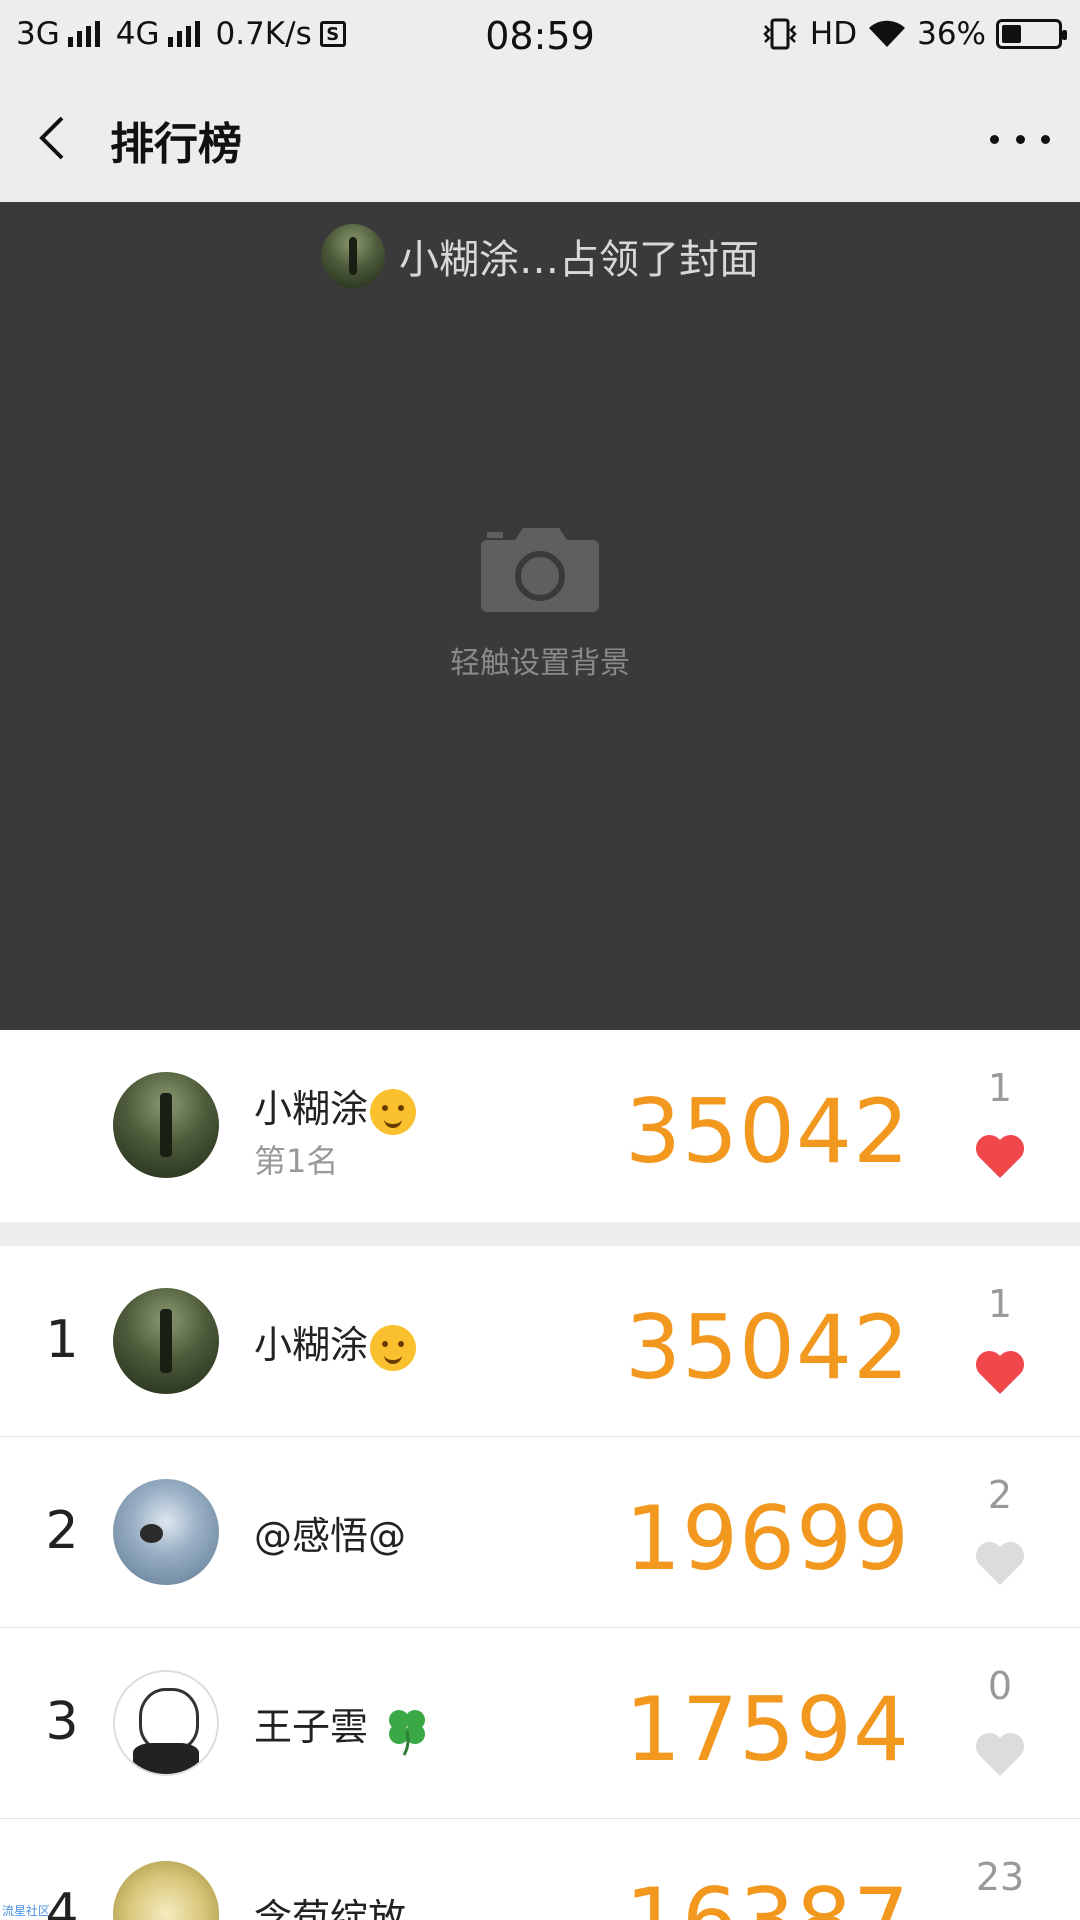  I want to click on nav-bar: 排行榜, so click(540, 138).